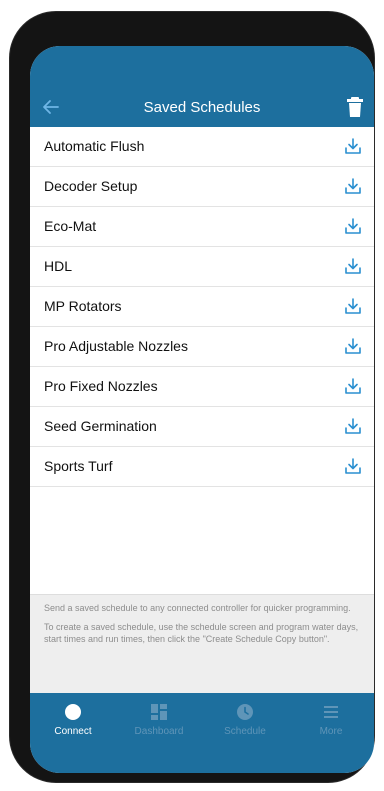 Image resolution: width=384 pixels, height=791 pixels. I want to click on schedule-row-automatic-flush: Automatic Flush, so click(202, 147).